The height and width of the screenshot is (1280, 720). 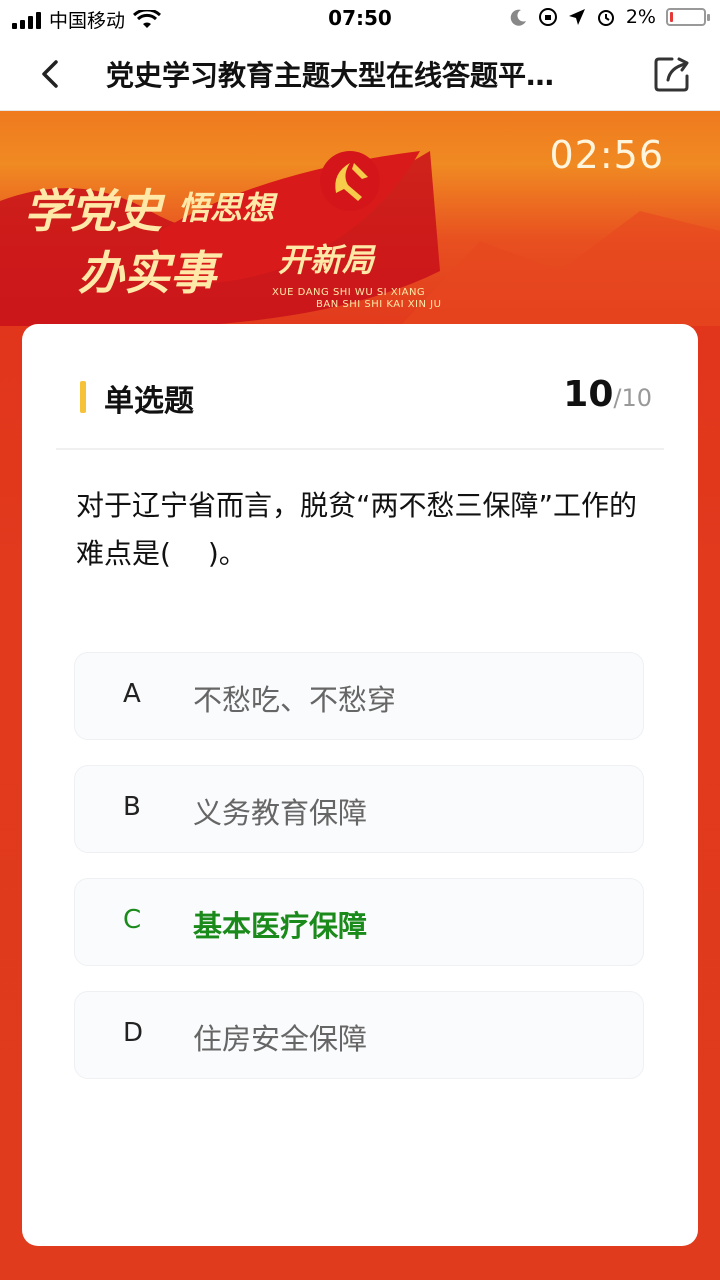 I want to click on question-index: 10, so click(x=588, y=394).